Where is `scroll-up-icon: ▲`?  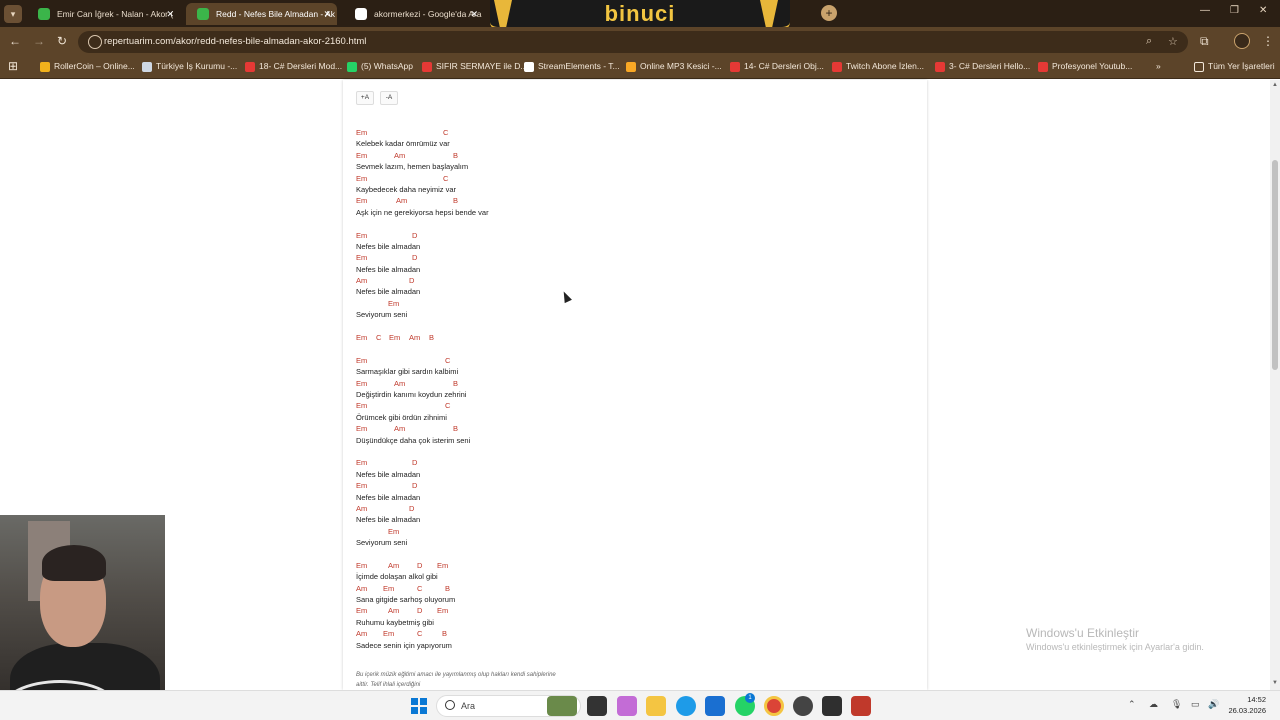
scroll-up-icon: ▲ is located at coordinates (1275, 85).